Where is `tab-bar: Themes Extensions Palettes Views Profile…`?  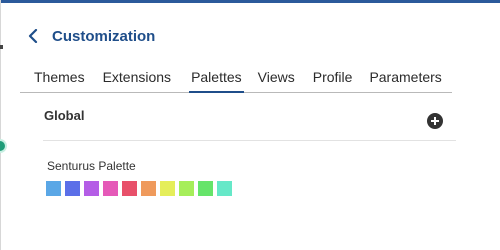
tab-bar: Themes Extensions Palettes Views Profile… is located at coordinates (236, 77).